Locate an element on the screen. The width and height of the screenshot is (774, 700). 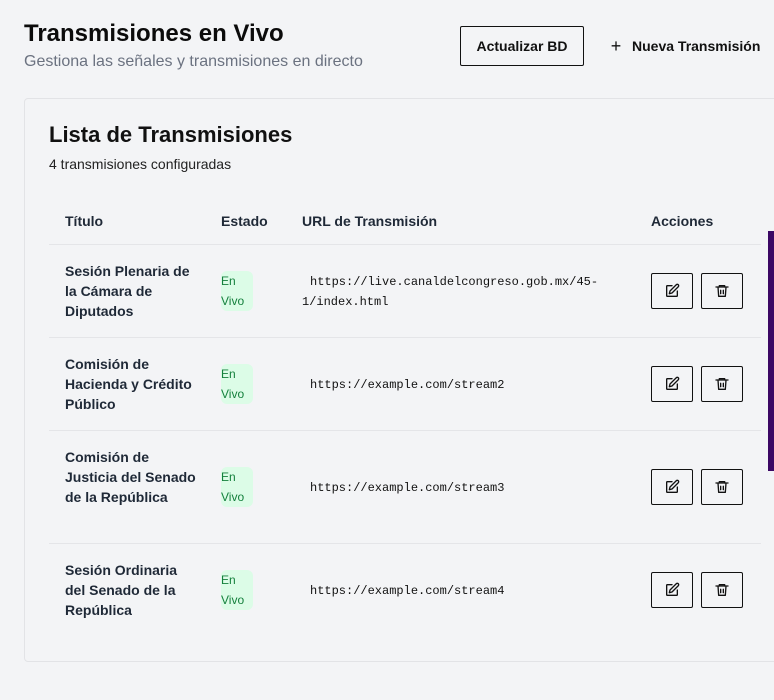
page-title: Transmisiones en Vivo is located at coordinates (154, 33).